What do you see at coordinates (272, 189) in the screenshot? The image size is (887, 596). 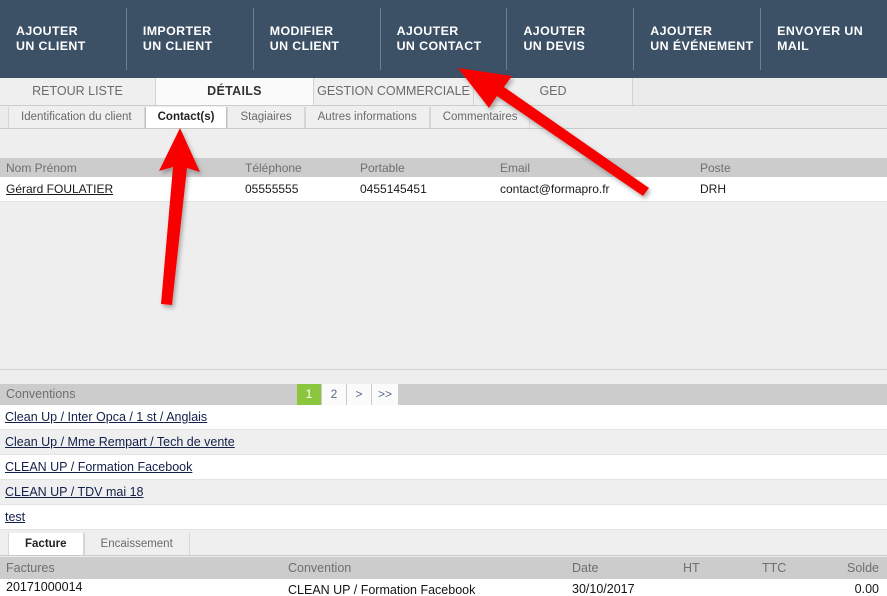 I see `contact-telephone: 05555555` at bounding box center [272, 189].